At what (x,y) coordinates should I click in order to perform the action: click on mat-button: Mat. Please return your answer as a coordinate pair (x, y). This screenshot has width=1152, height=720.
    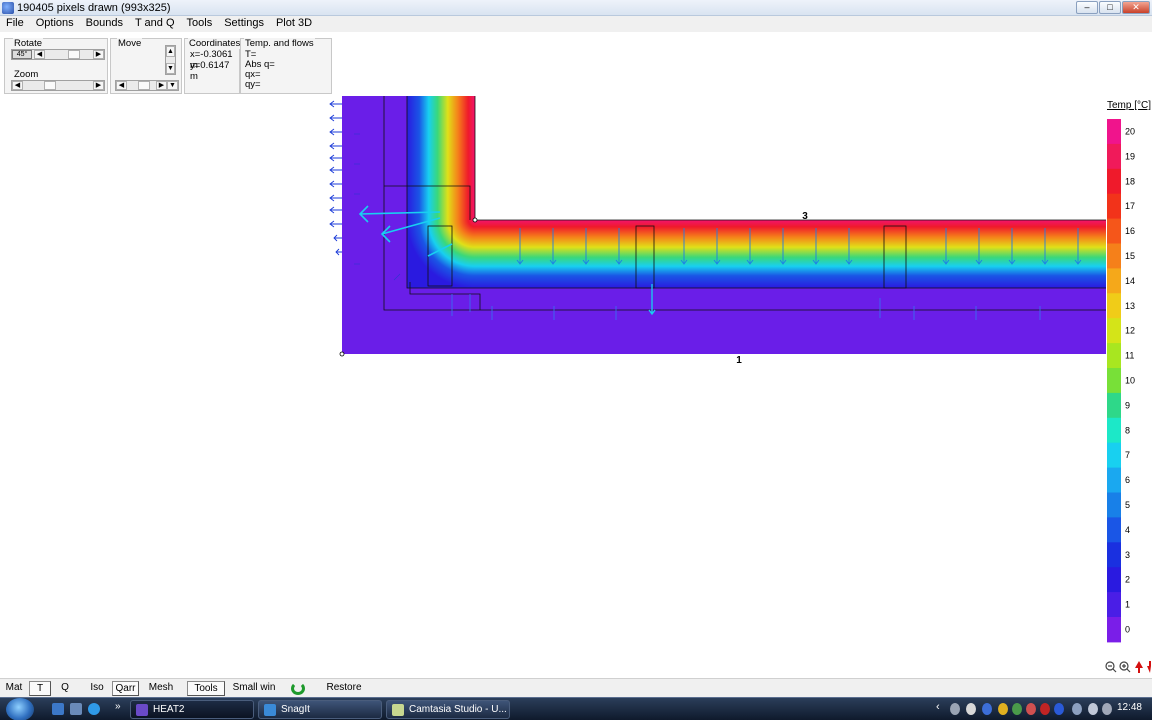
    Looking at the image, I should click on (14, 688).